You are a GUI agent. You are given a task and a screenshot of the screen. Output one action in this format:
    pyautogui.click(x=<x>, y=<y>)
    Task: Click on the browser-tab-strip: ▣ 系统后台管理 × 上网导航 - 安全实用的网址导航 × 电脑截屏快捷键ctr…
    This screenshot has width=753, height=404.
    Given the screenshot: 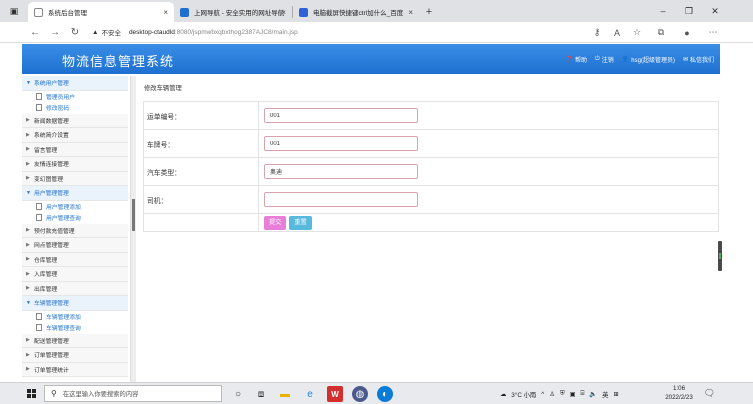 What is the action you would take?
    pyautogui.click(x=376, y=11)
    